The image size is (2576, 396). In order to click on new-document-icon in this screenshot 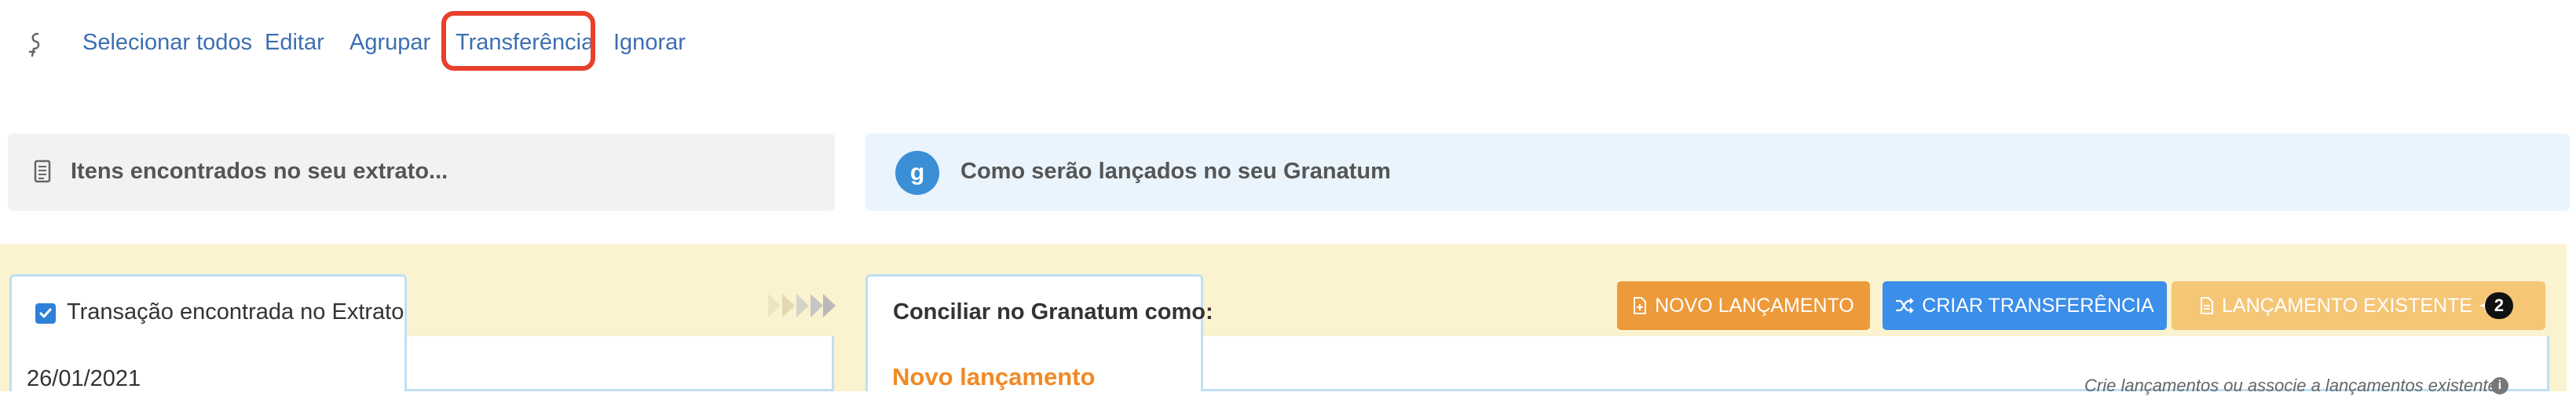, I will do `click(1641, 305)`.